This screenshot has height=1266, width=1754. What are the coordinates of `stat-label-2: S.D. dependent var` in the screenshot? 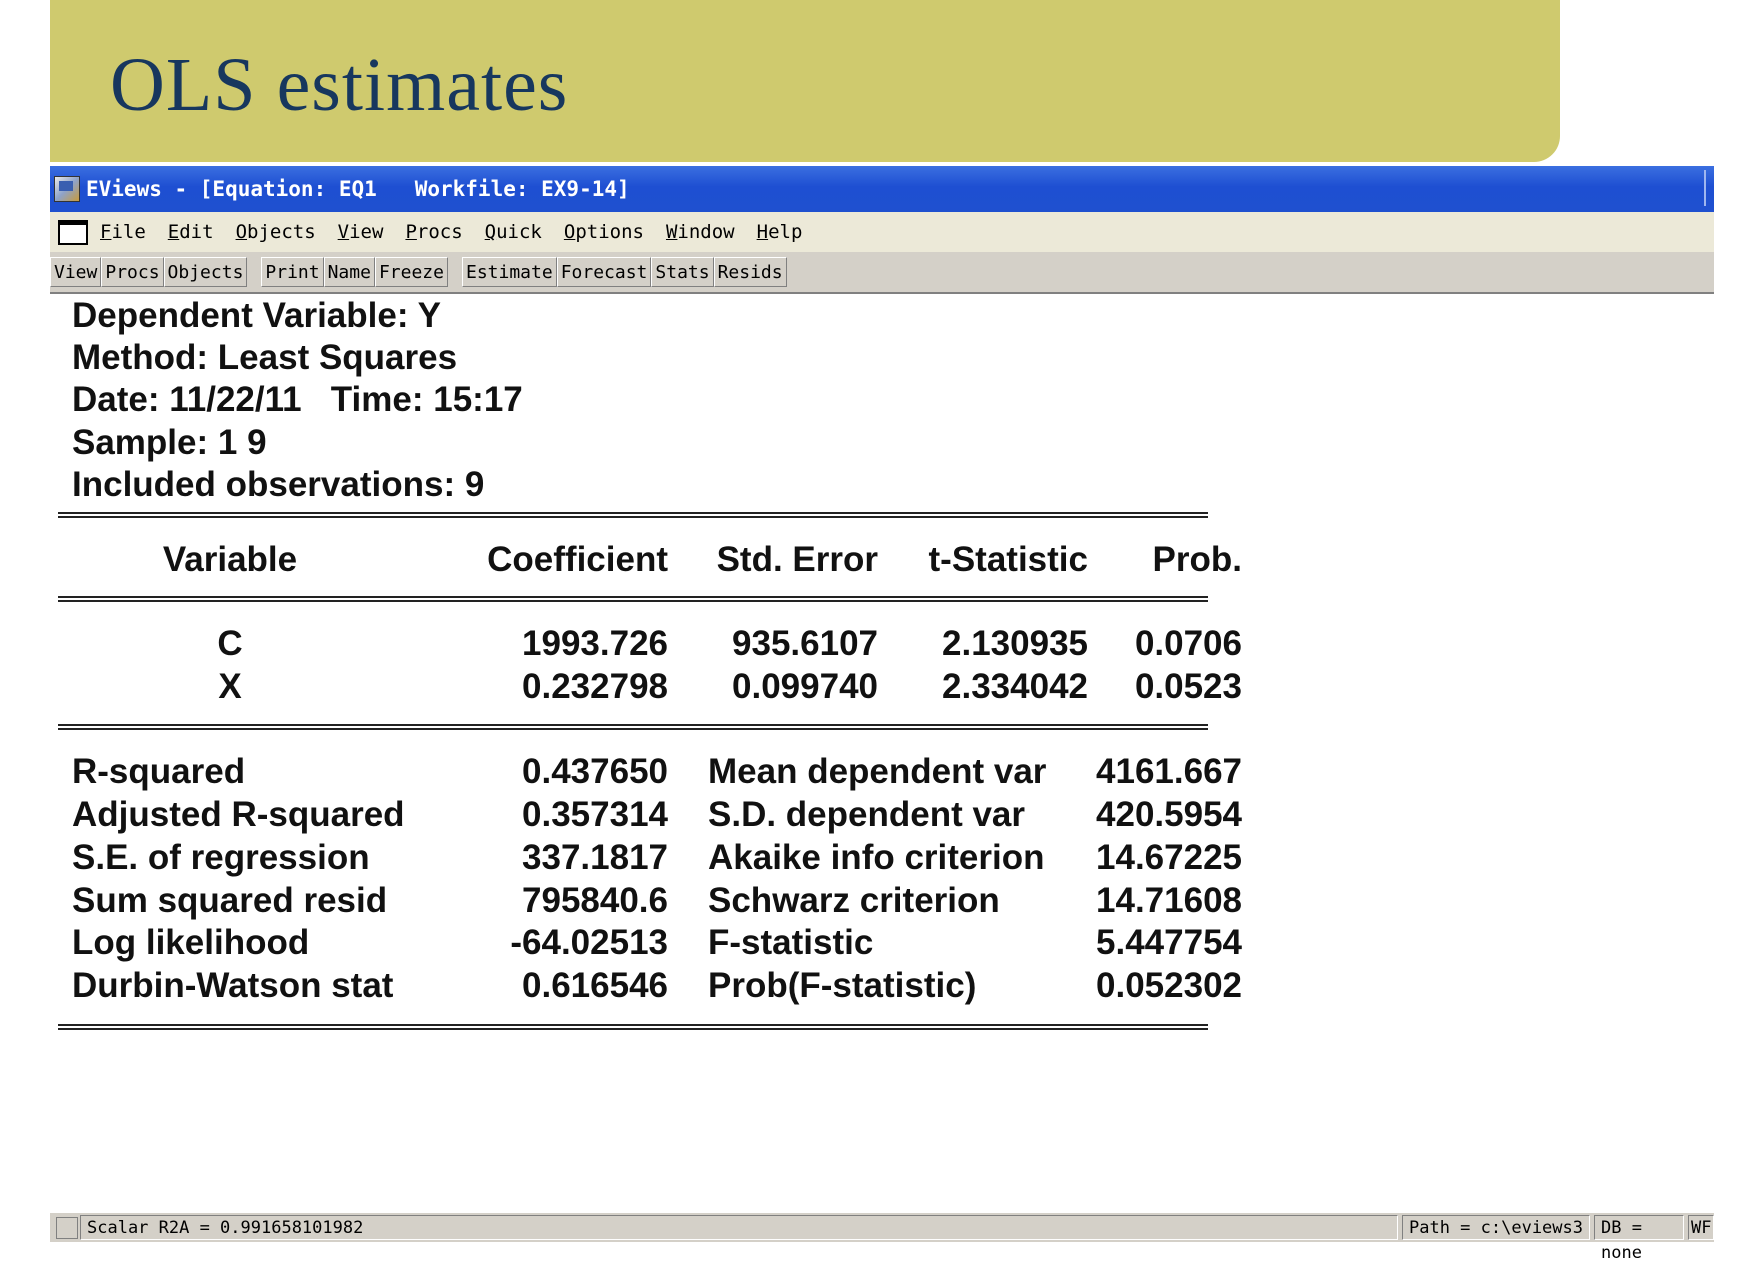 It's located at (867, 814).